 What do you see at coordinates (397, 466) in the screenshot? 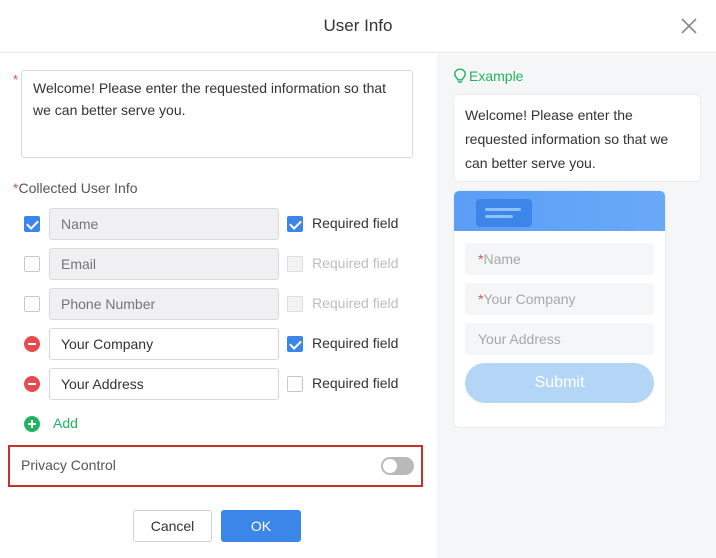
I see `privacy-control-toggle` at bounding box center [397, 466].